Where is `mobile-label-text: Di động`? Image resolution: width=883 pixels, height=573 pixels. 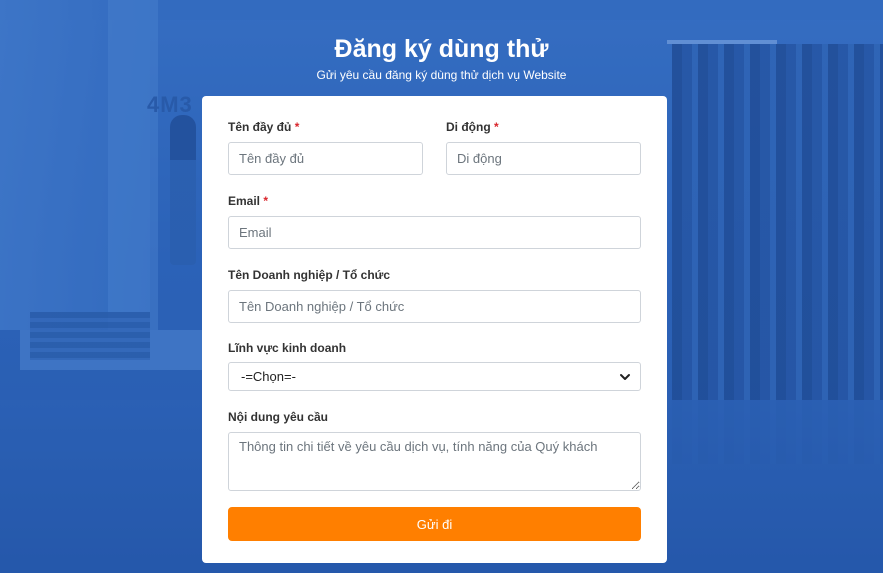
mobile-label-text: Di động is located at coordinates (468, 127).